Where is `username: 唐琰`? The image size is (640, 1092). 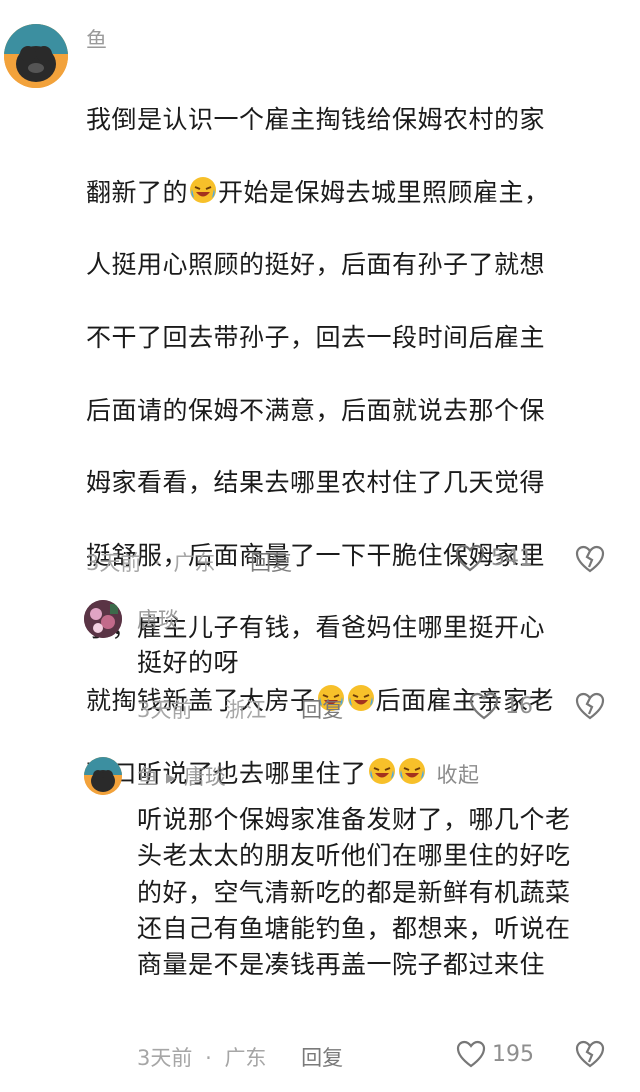
username: 唐琰 is located at coordinates (158, 620).